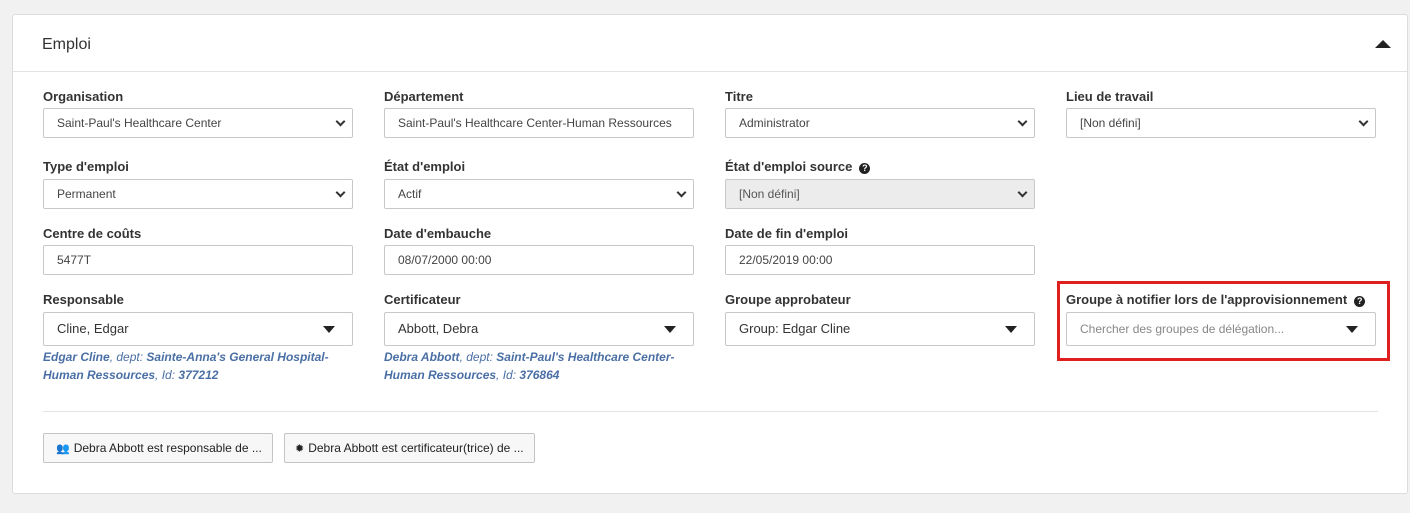 The width and height of the screenshot is (1410, 513). What do you see at coordinates (422, 357) in the screenshot?
I see `certificateur-info-name: Debra Abbott` at bounding box center [422, 357].